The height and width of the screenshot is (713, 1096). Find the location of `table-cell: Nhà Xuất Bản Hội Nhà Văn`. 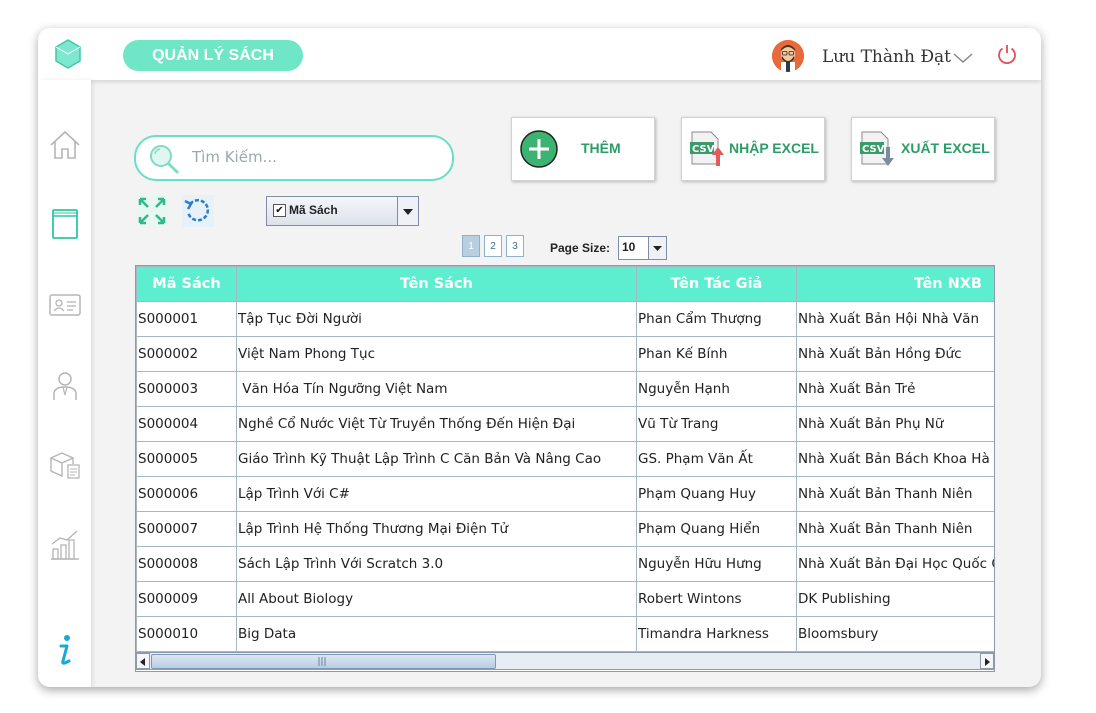

table-cell: Nhà Xuất Bản Hội Nhà Văn is located at coordinates (895, 319).